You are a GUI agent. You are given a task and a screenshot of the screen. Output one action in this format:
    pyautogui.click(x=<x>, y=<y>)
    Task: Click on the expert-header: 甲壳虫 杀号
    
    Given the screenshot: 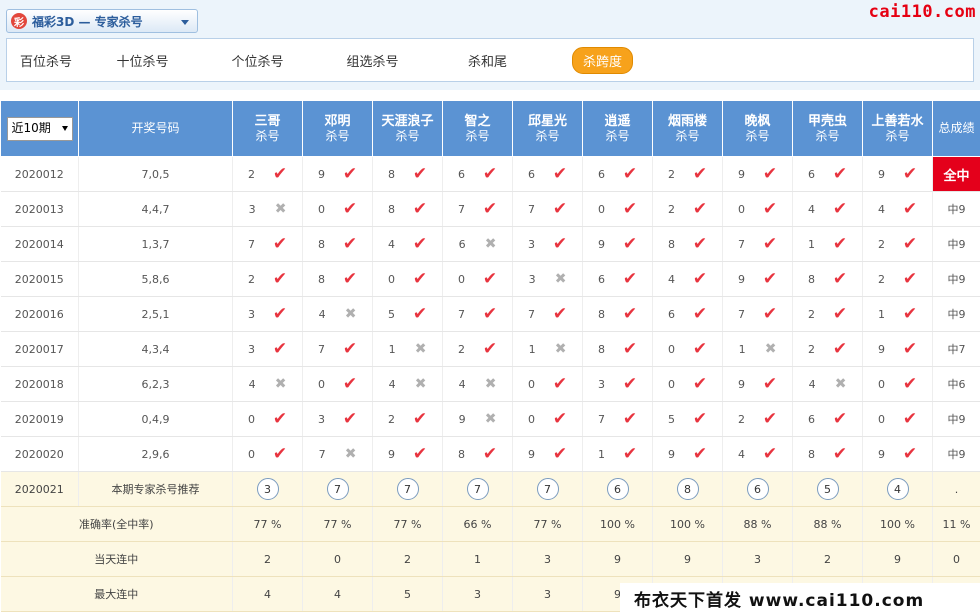 What is the action you would take?
    pyautogui.click(x=827, y=128)
    